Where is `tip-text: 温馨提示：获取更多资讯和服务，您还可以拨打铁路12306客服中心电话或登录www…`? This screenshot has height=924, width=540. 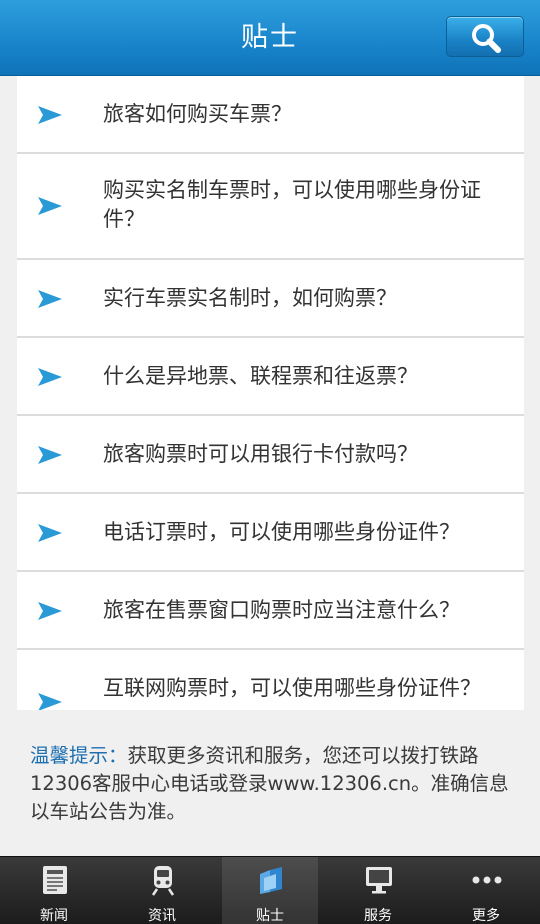
tip-text: 温馨提示：获取更多资讯和服务，您还可以拨打铁路12306客服中心电话或登录www… is located at coordinates (272, 784).